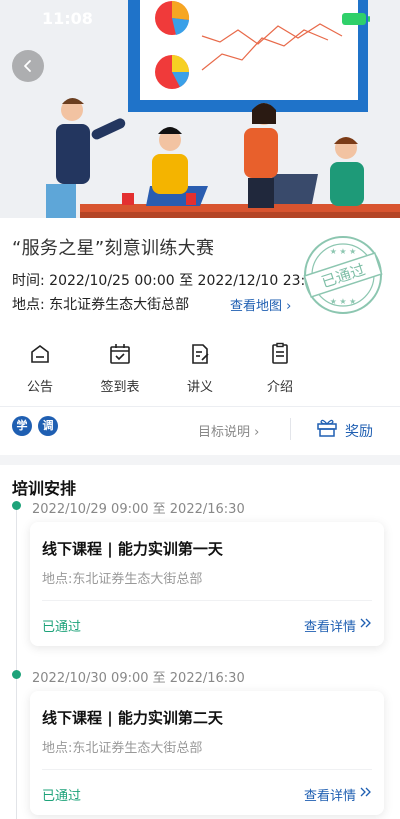  I want to click on vertical-separator, so click(290, 429).